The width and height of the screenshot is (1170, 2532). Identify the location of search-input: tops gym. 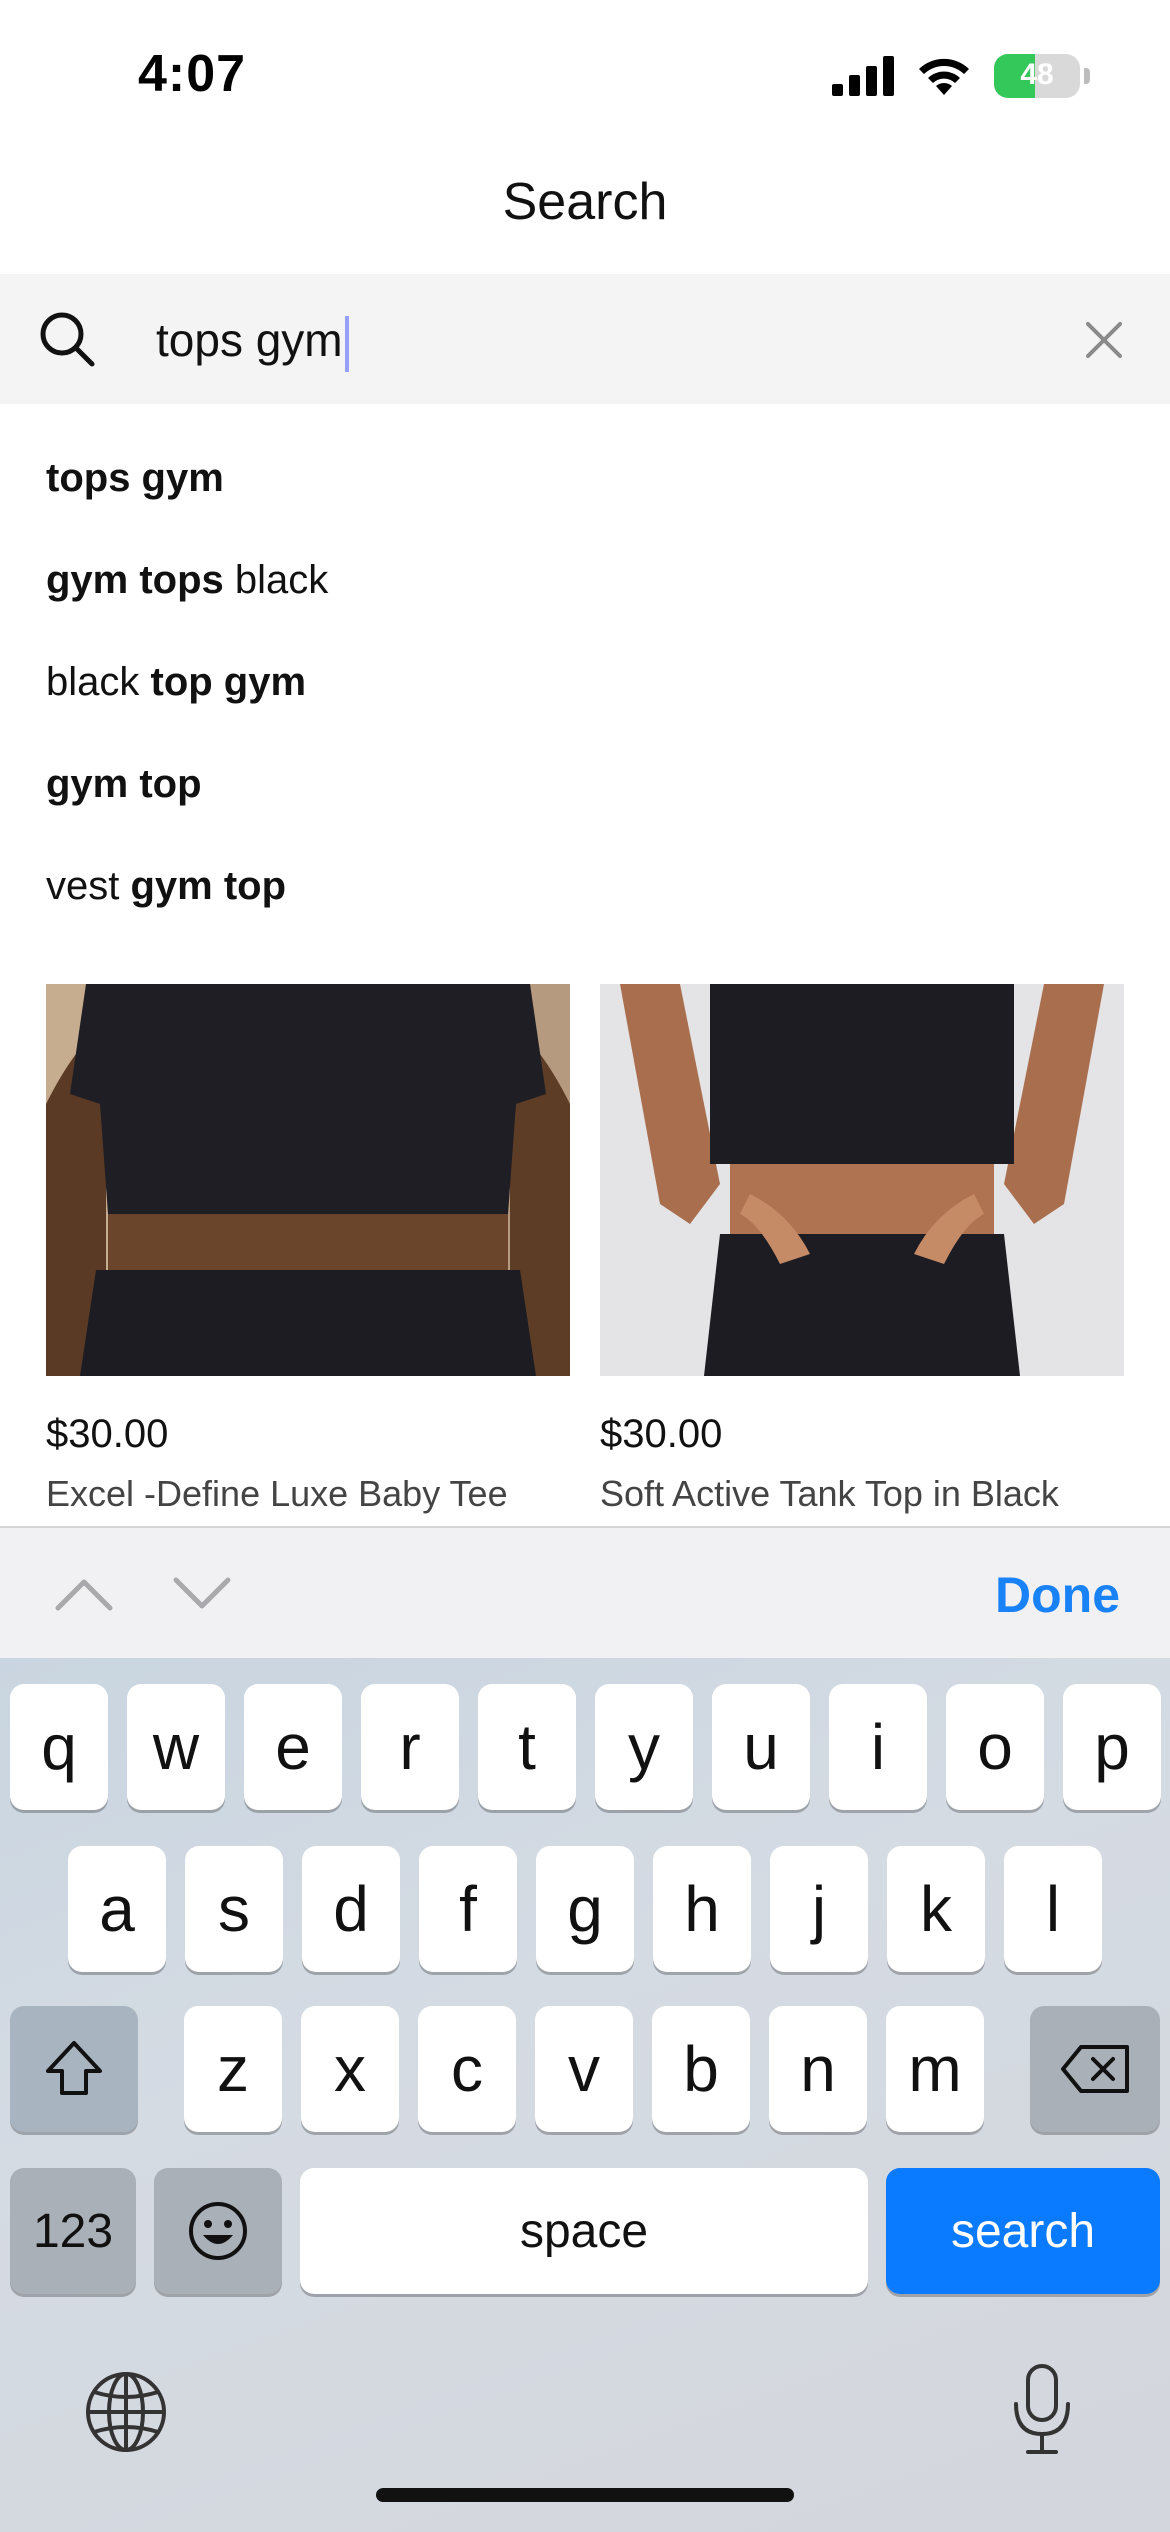
(606, 340).